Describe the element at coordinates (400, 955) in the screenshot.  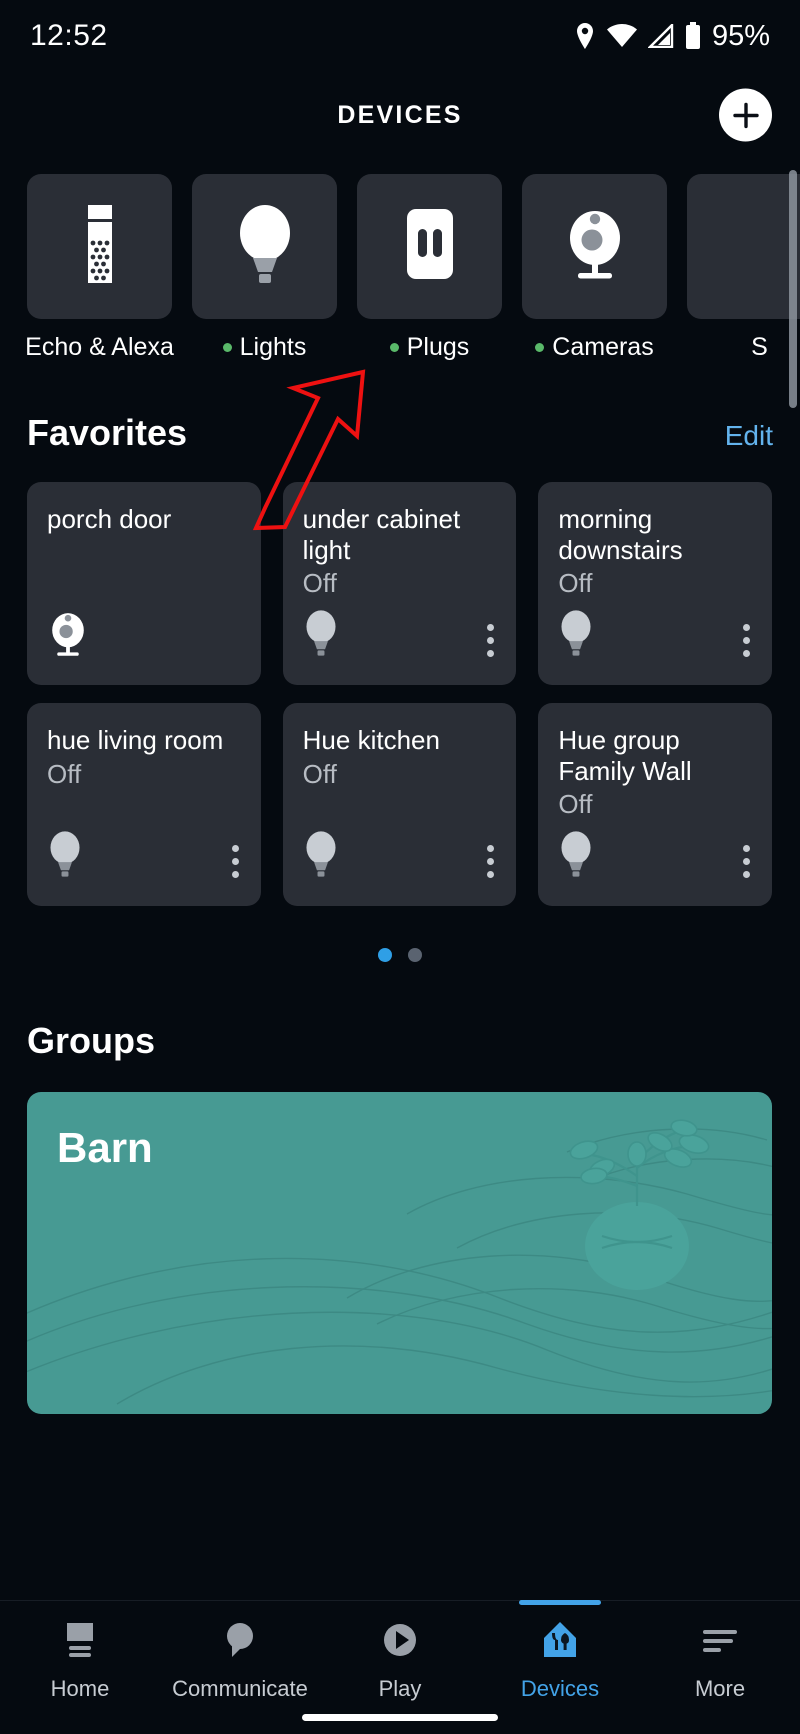
I see `favorites-pager` at that location.